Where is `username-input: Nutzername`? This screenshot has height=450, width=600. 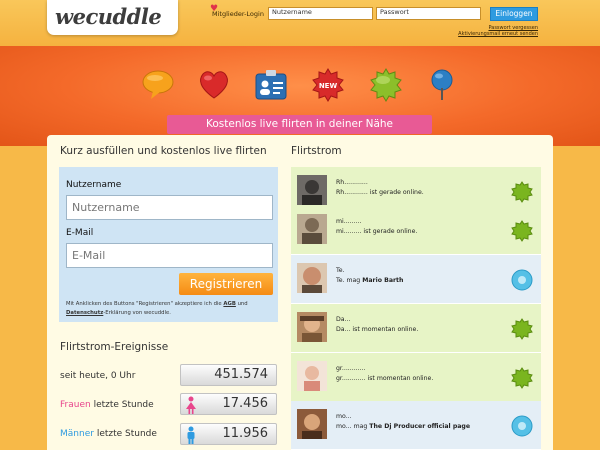
username-input: Nutzername is located at coordinates (169, 207).